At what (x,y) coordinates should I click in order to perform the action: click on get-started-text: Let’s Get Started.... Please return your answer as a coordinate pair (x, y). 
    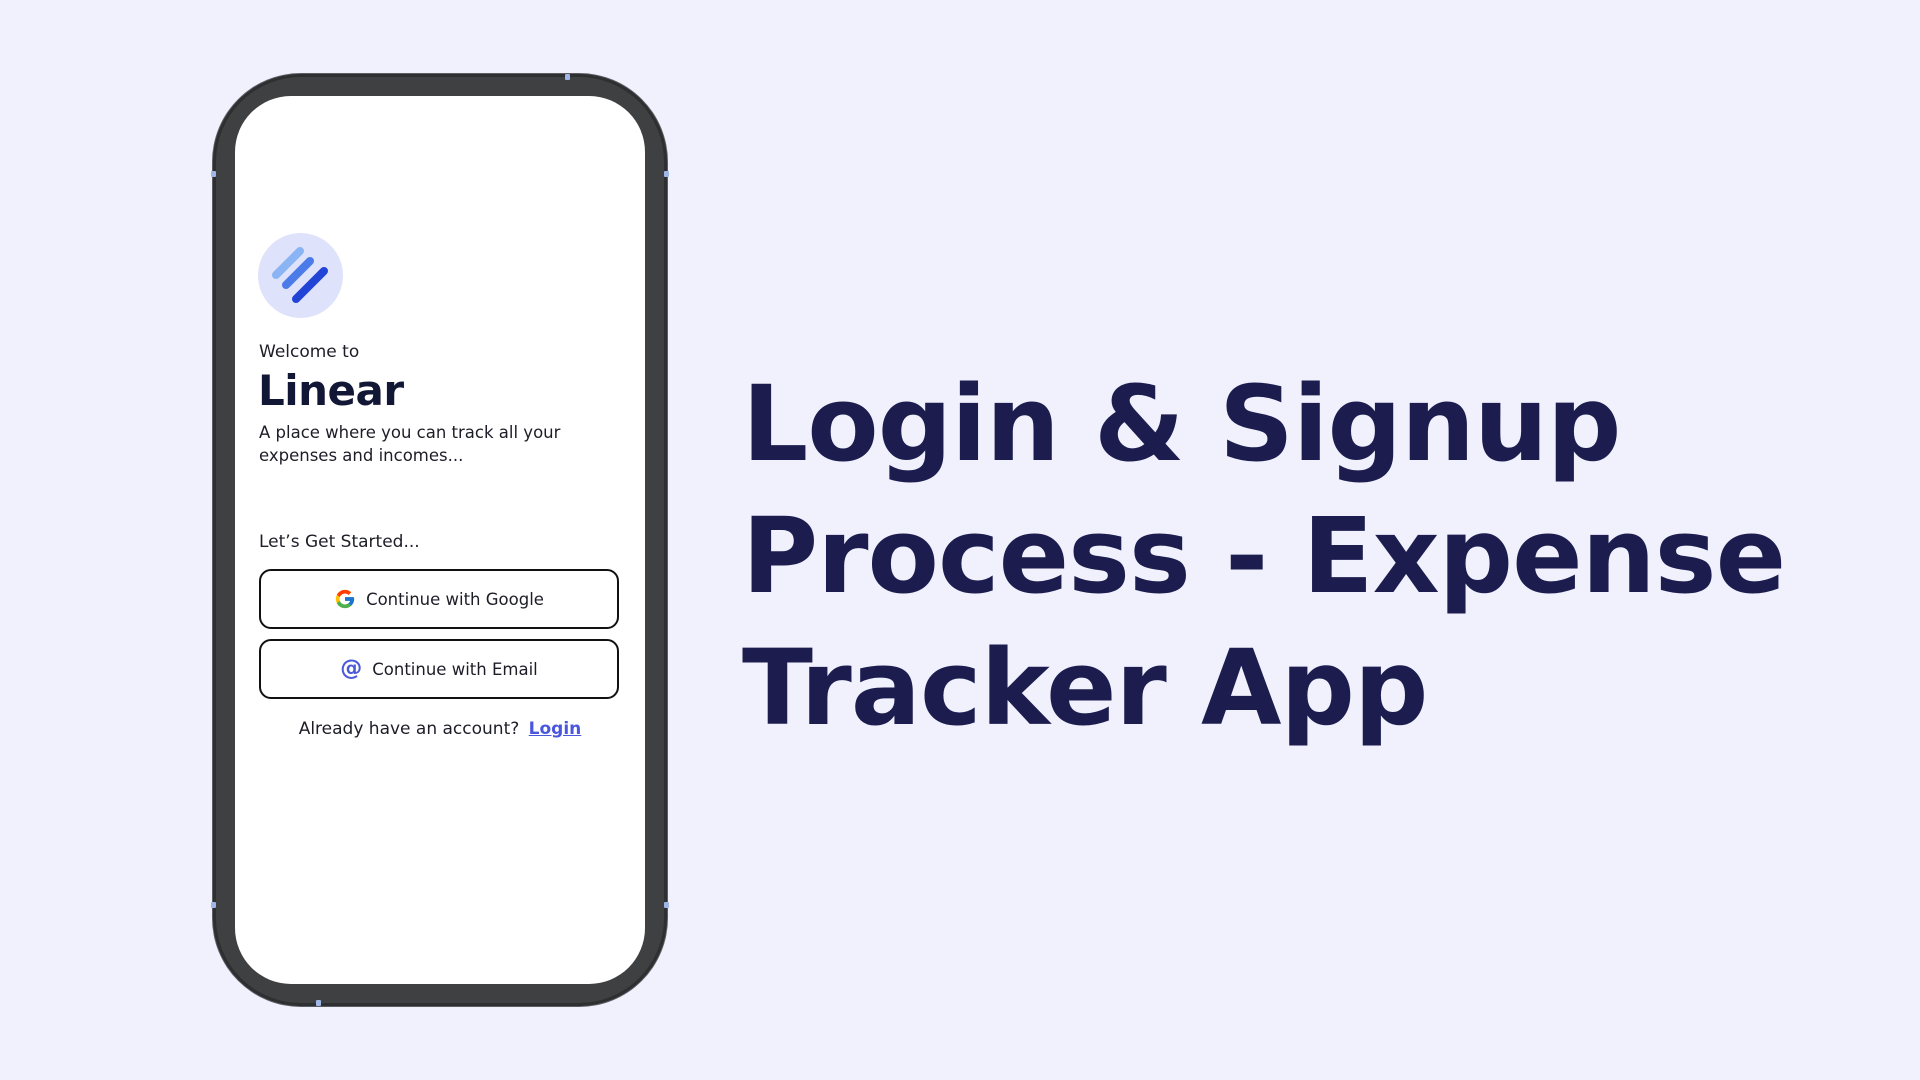
    Looking at the image, I should click on (339, 542).